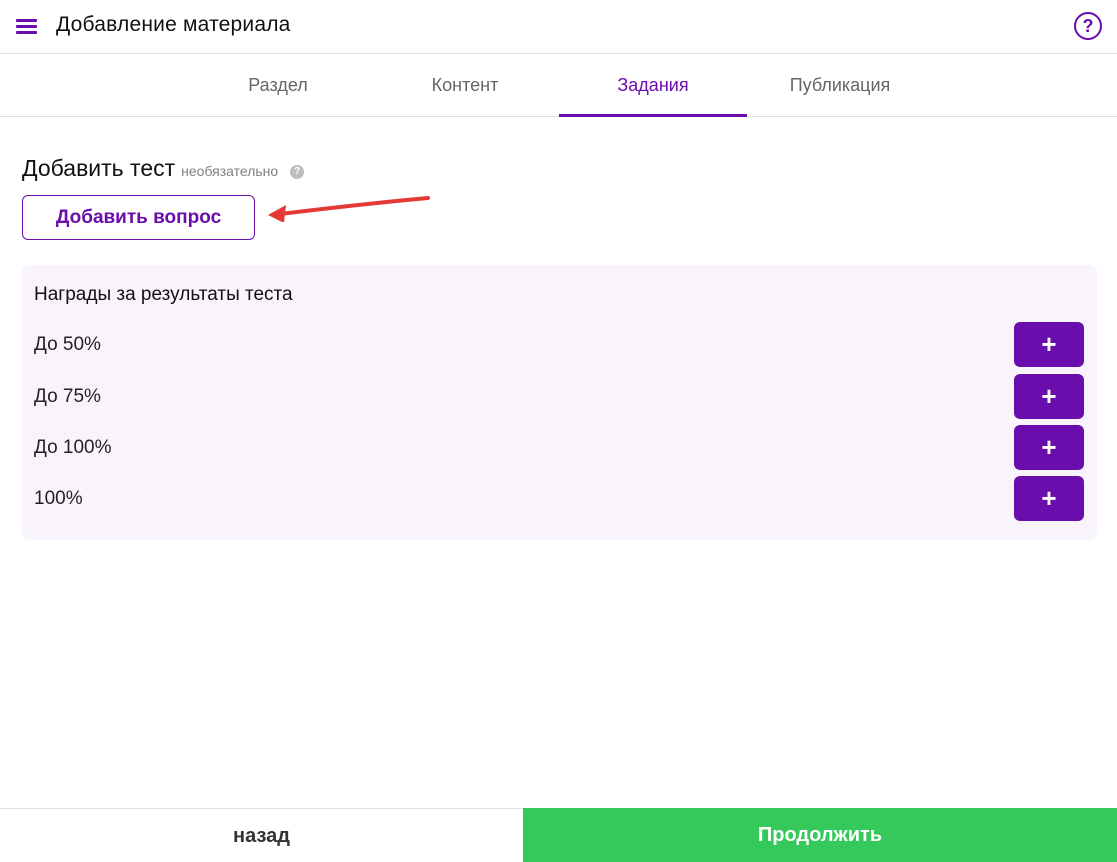  What do you see at coordinates (559, 396) in the screenshot?
I see `reward-row-75: До 75% +` at bounding box center [559, 396].